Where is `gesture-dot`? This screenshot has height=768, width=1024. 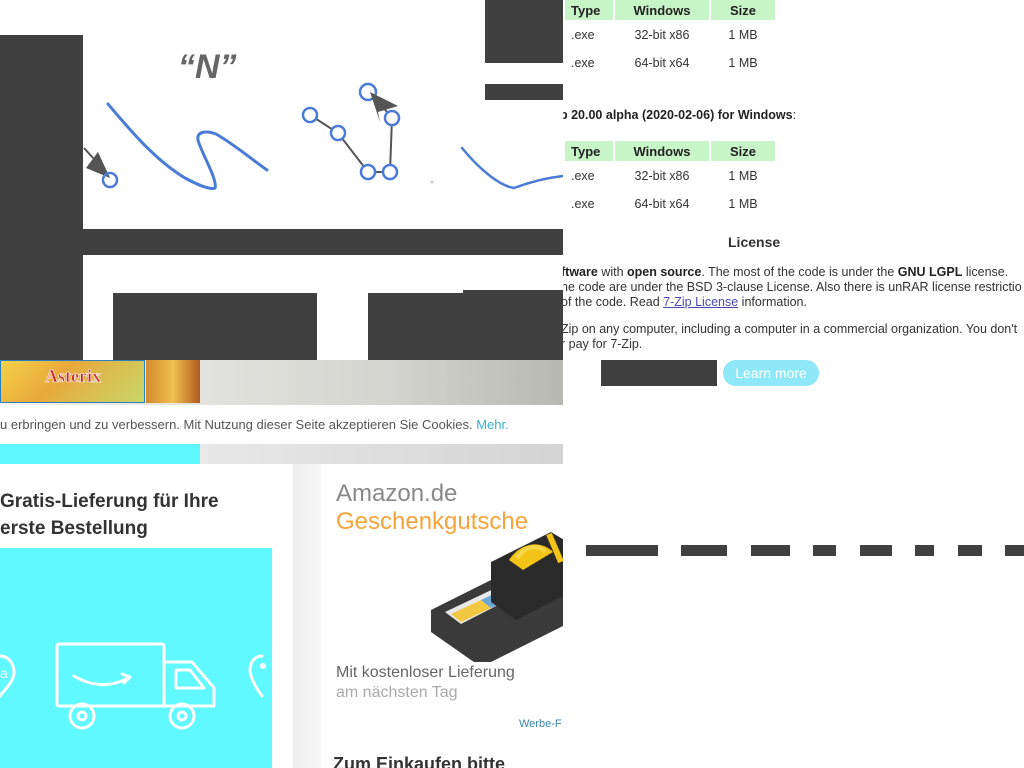
gesture-dot is located at coordinates (432, 182).